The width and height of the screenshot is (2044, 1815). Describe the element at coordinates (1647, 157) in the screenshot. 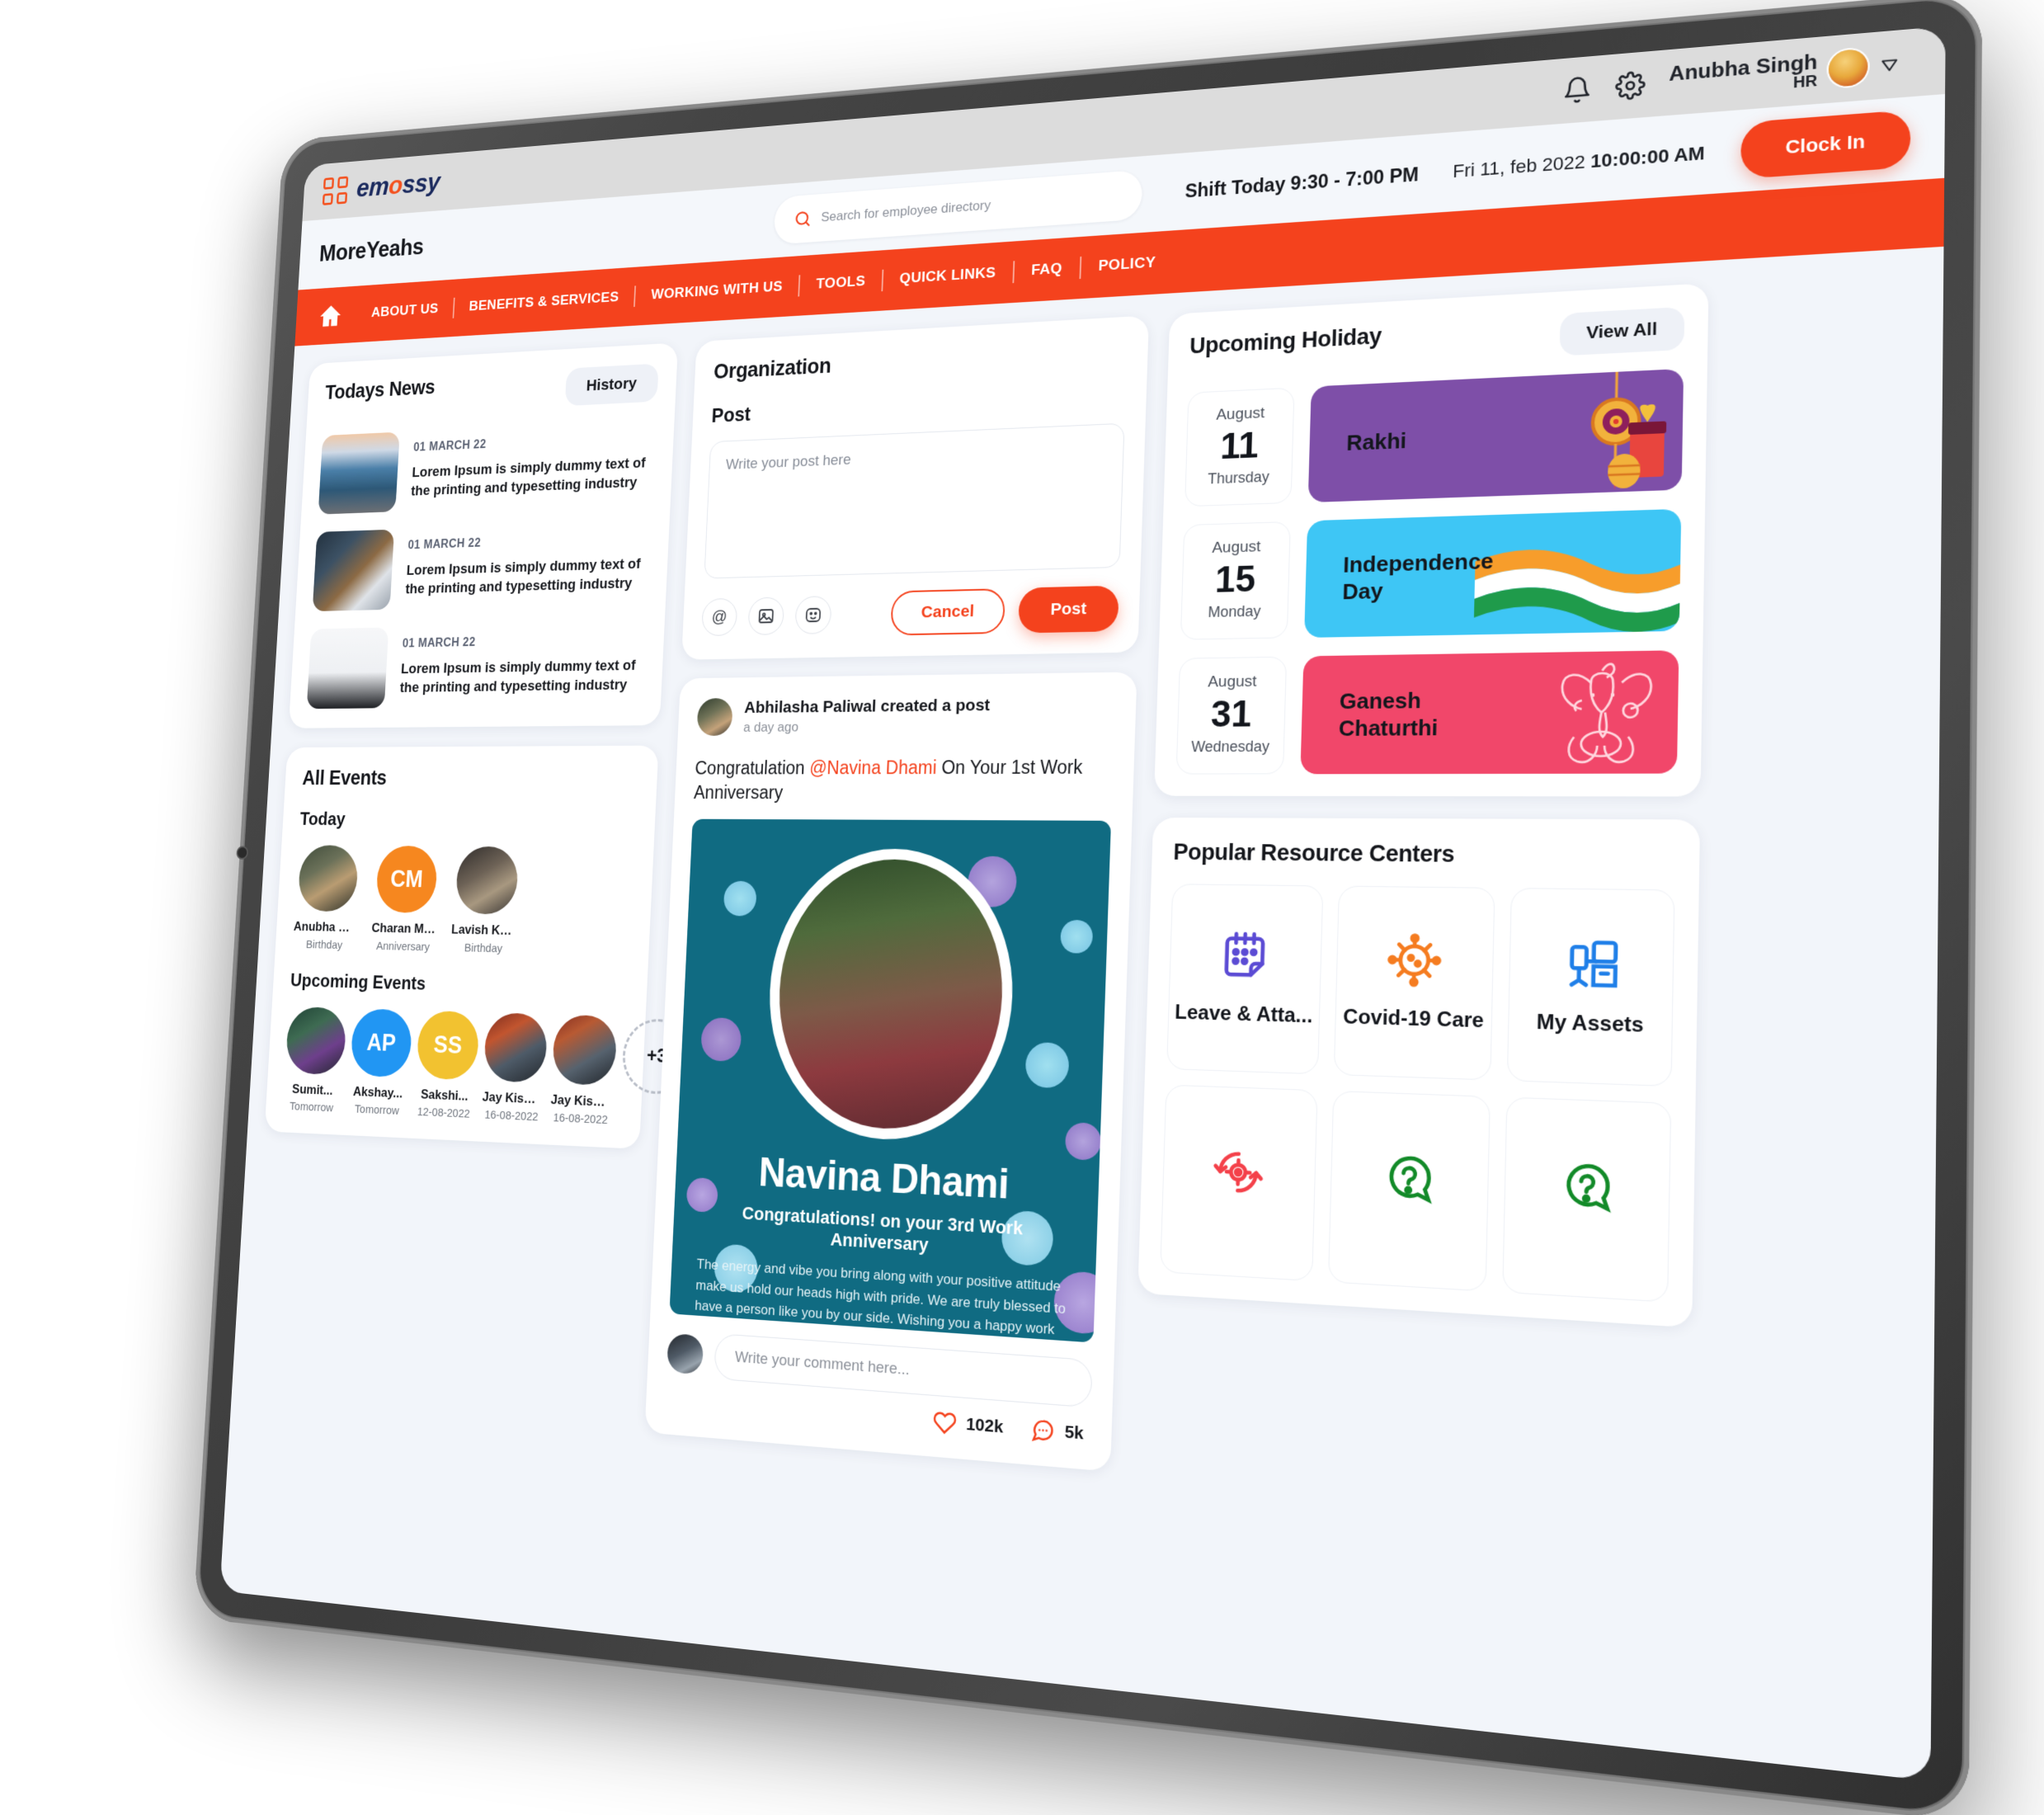

I see `current-time: 10:00:00 AM` at that location.